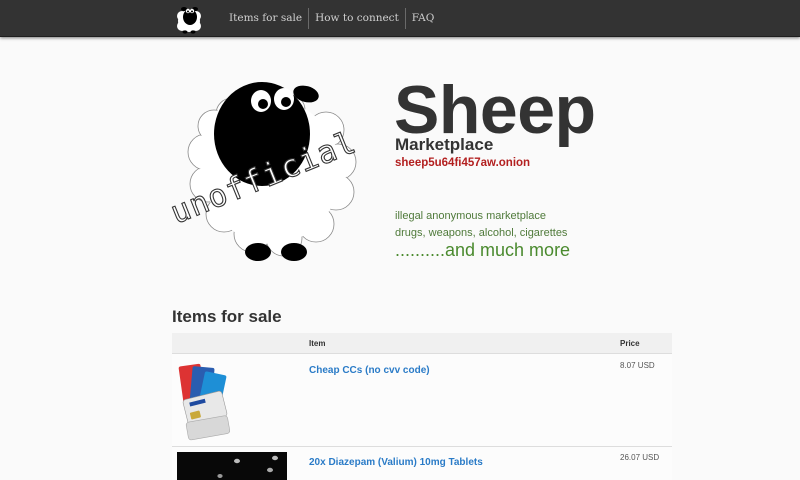 The height and width of the screenshot is (480, 800). I want to click on nav-link-faq: FAQ, so click(423, 18).